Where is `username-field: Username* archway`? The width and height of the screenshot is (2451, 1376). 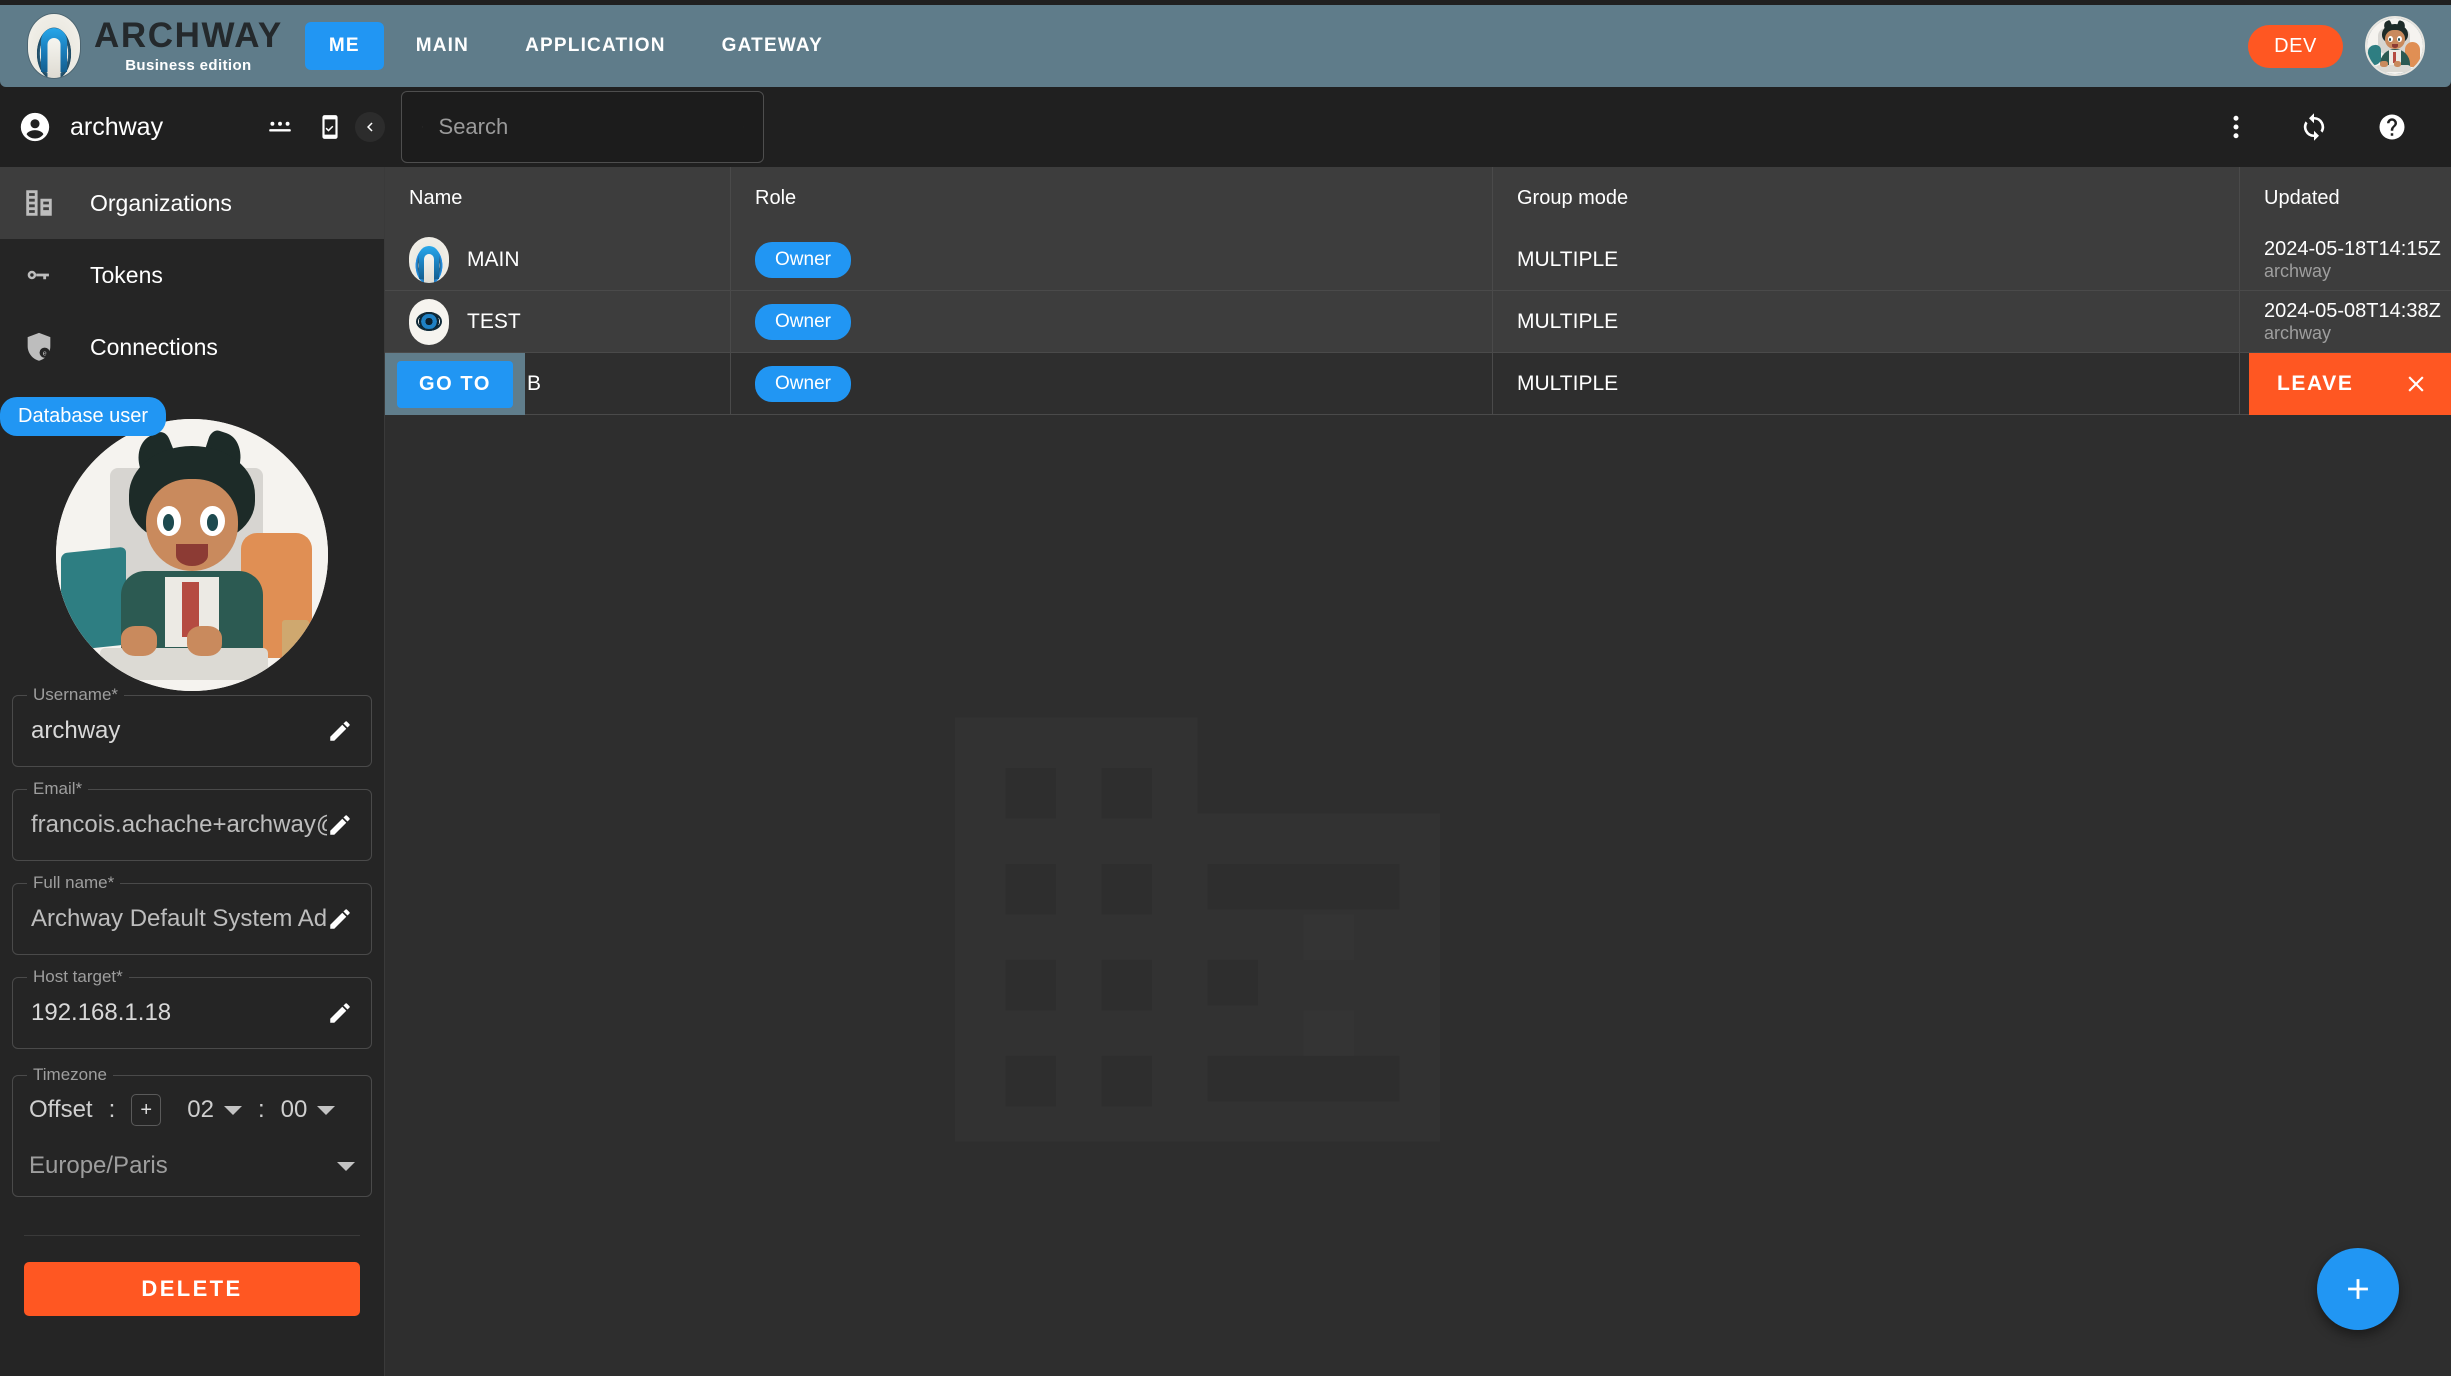
username-field: Username* archway is located at coordinates (192, 726).